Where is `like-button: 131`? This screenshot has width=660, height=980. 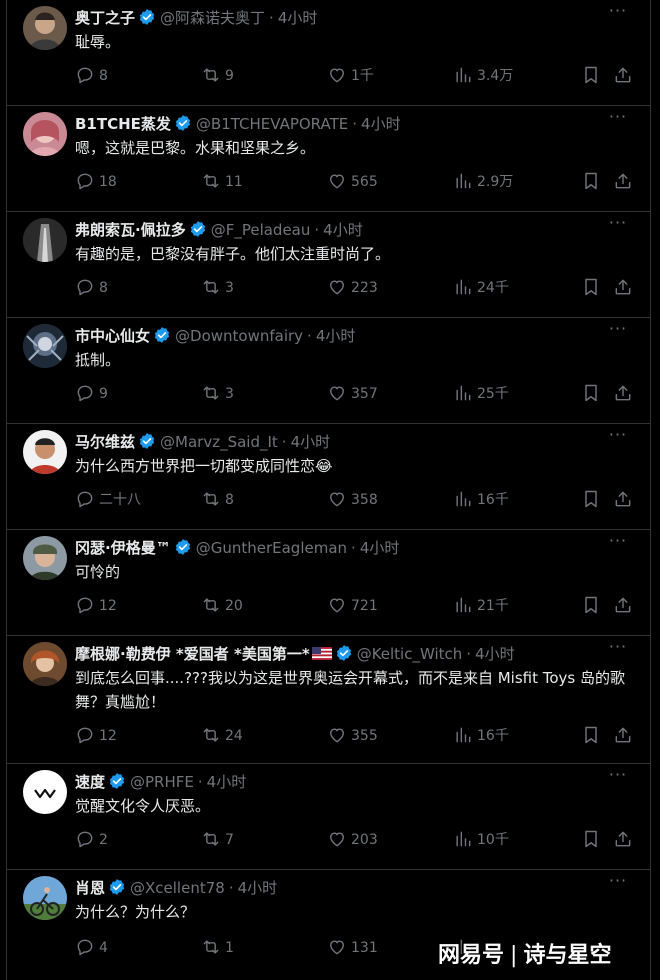 like-button: 131 is located at coordinates (352, 948).